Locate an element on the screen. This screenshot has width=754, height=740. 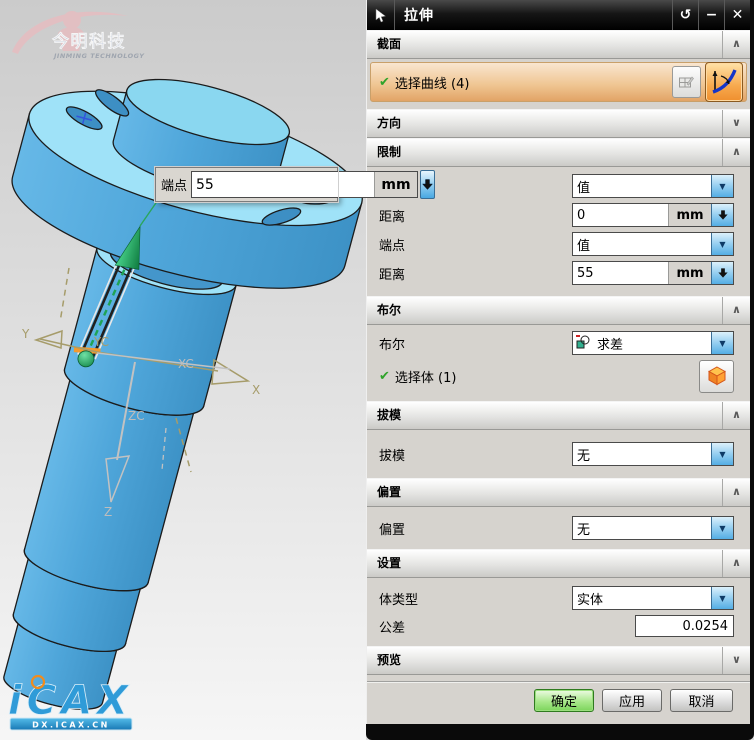
z-axis-label: Z is located at coordinates (108, 512).